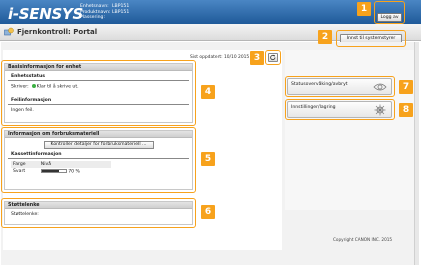 Image resolution: width=421 pixels, height=265 pixels. What do you see at coordinates (257, 58) in the screenshot?
I see `callout-badge-3: 3` at bounding box center [257, 58].